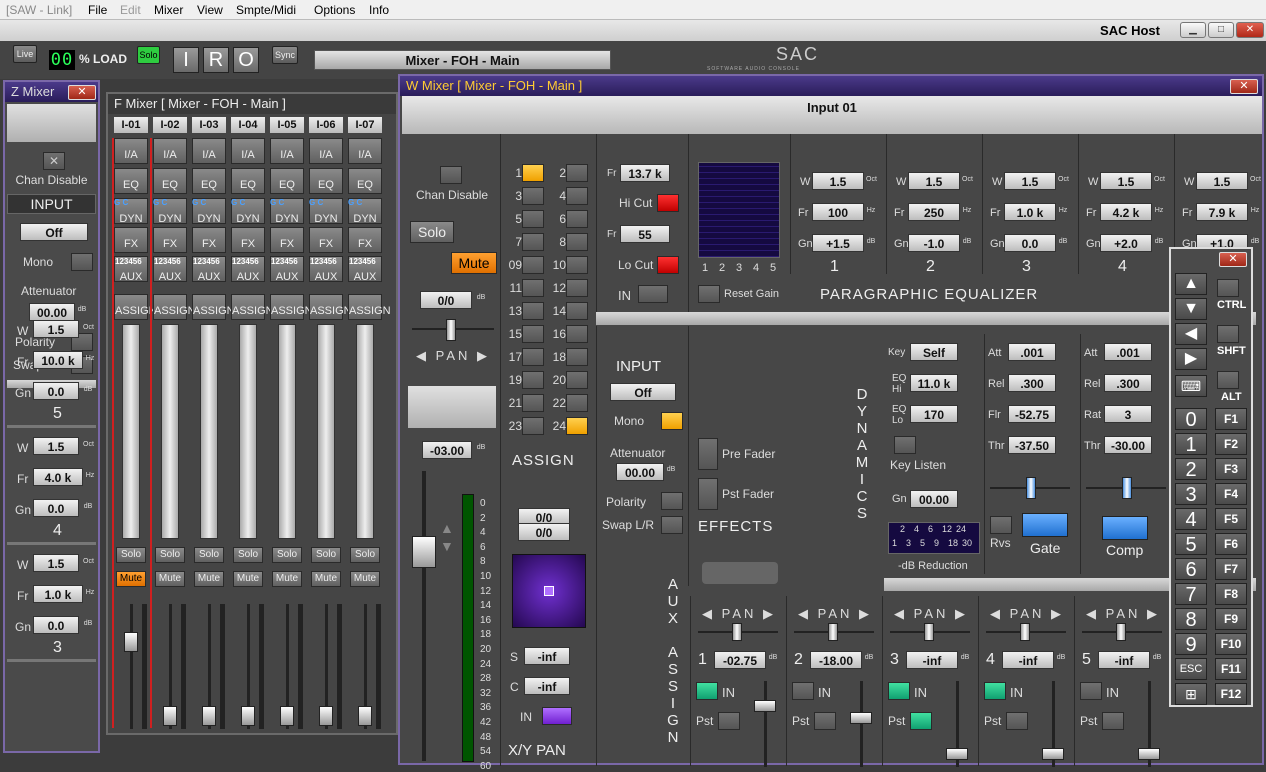 The height and width of the screenshot is (772, 1266). I want to click on keyboard-icon: ⌨, so click(1191, 386).